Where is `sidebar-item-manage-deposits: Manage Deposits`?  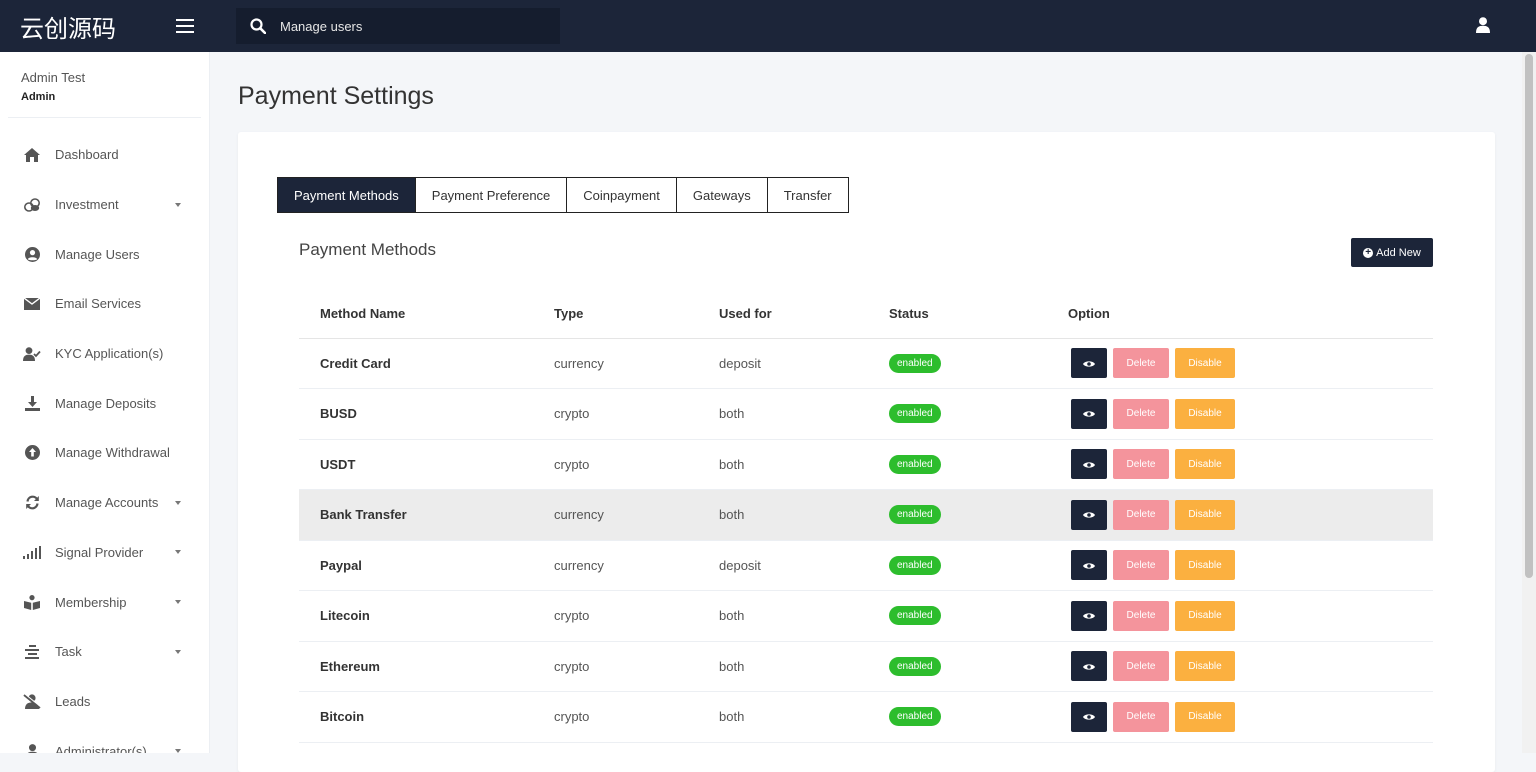
sidebar-item-manage-deposits: Manage Deposits is located at coordinates (104, 403).